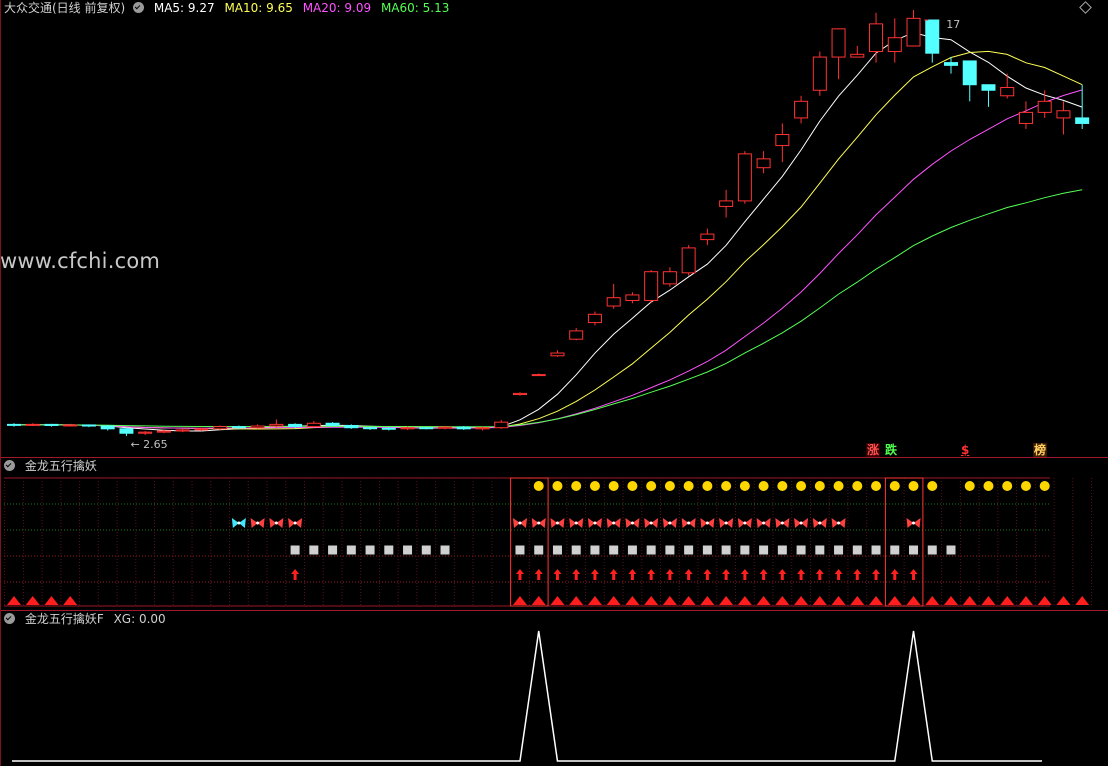 Image resolution: width=1108 pixels, height=766 pixels. I want to click on badge-rise: 涨, so click(873, 450).